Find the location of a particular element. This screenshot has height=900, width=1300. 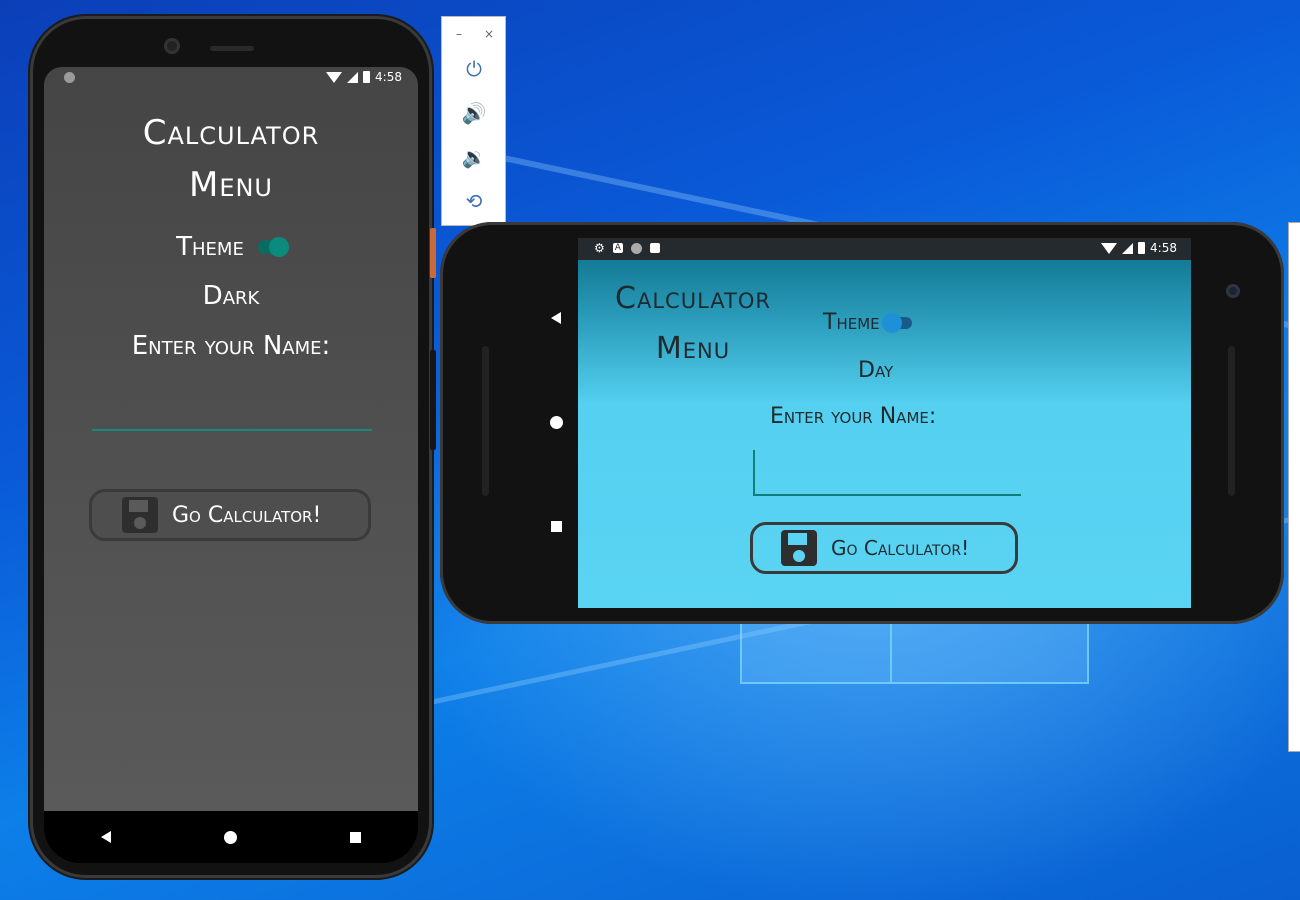

status-bar: 4:58 is located at coordinates (231, 78).